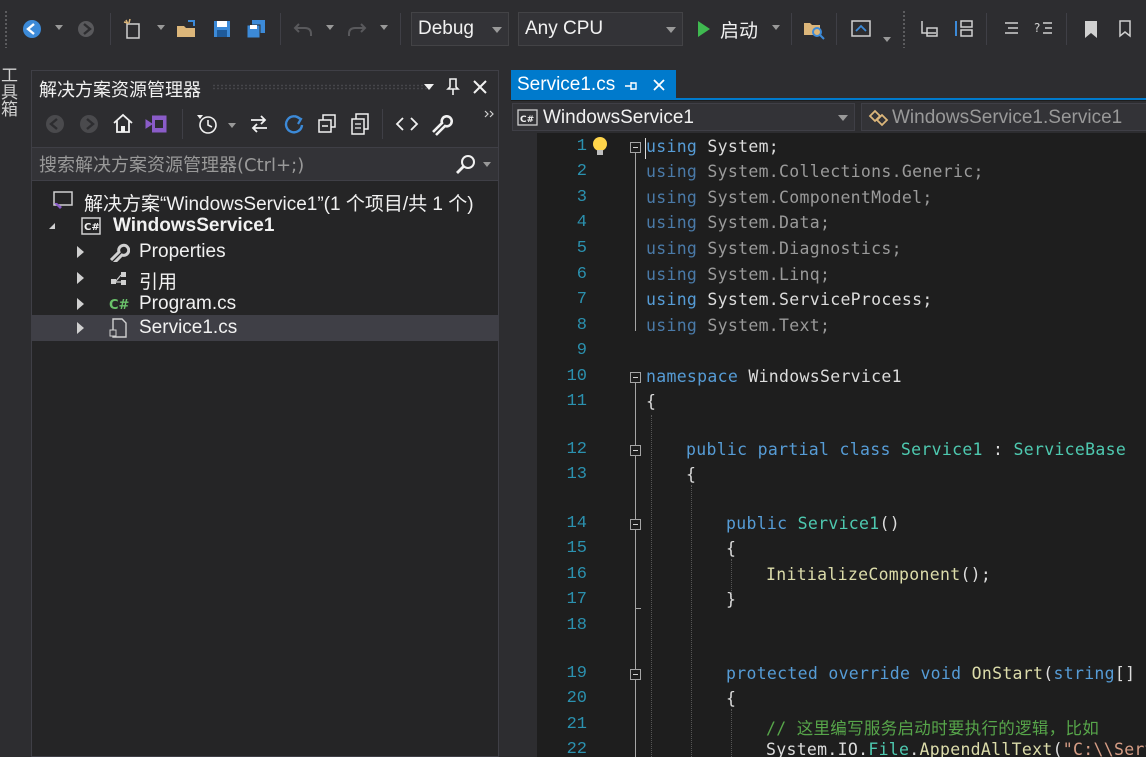  Describe the element at coordinates (581, 350) in the screenshot. I see `line-number: 9` at that location.